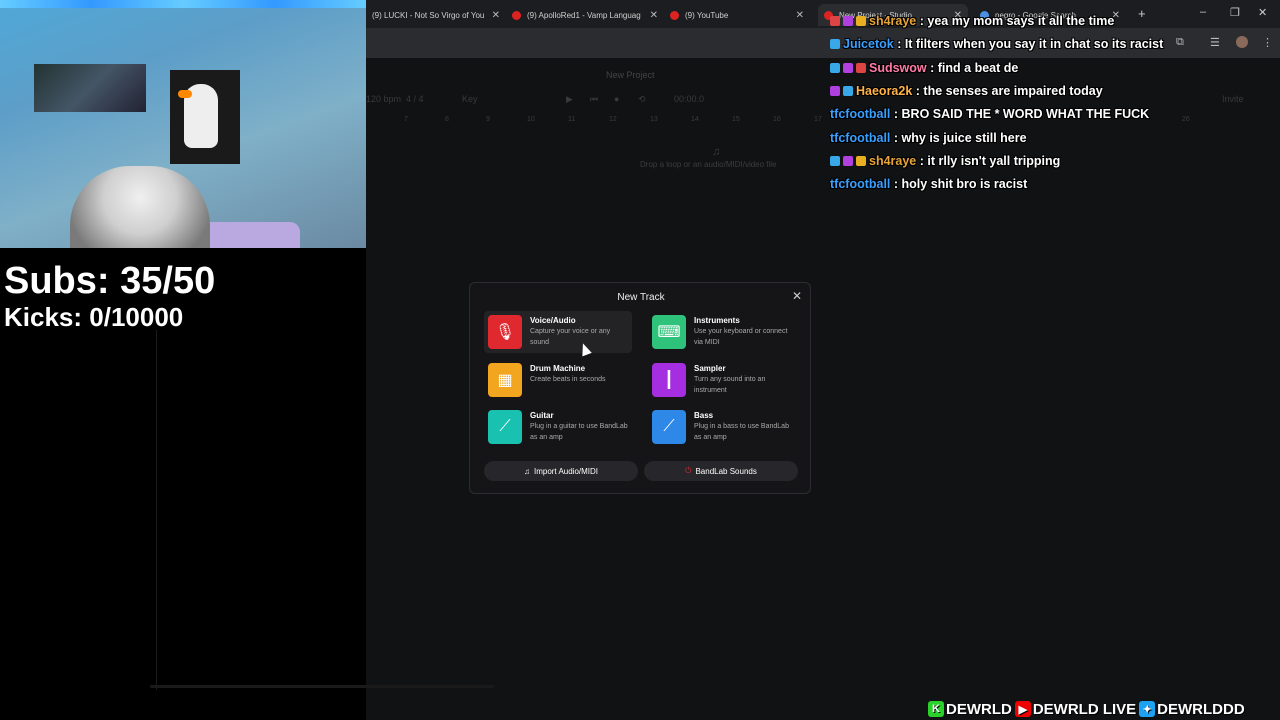  Describe the element at coordinates (818, 119) in the screenshot. I see `ruler-tick: 17` at that location.